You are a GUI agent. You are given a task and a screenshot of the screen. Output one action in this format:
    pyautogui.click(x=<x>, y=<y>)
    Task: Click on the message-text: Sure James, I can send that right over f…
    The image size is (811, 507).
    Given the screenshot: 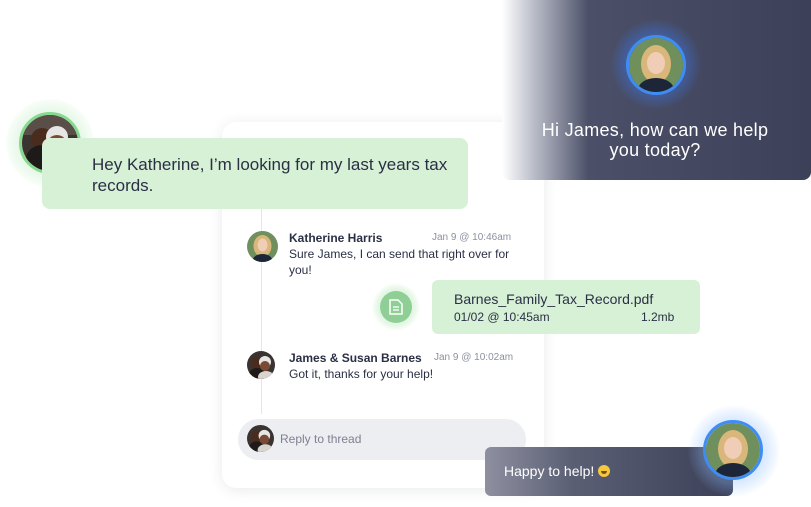 What is the action you would take?
    pyautogui.click(x=399, y=262)
    